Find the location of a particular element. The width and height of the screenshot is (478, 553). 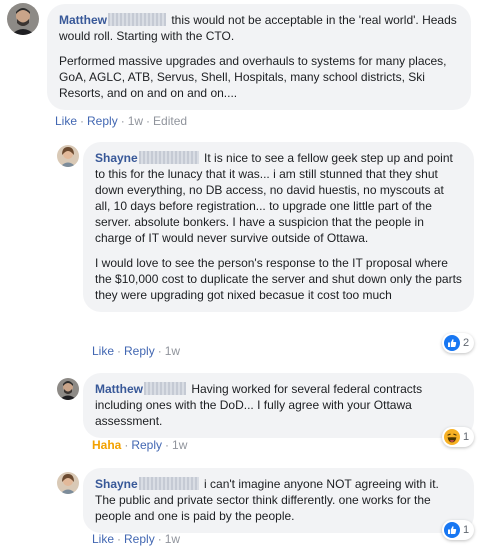

edited-label: Edited is located at coordinates (170, 121).